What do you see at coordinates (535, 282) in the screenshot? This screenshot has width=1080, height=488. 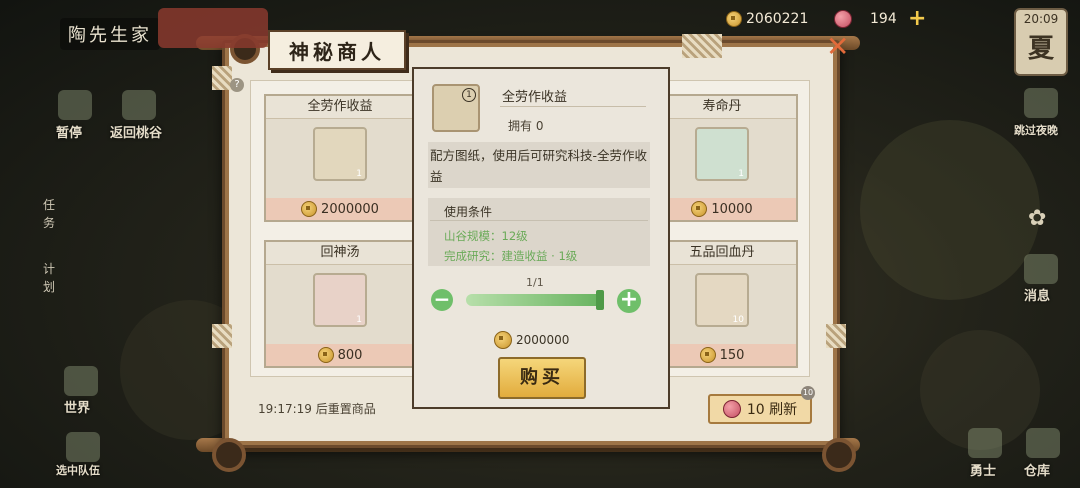 I see `quantity-label: 1/1` at bounding box center [535, 282].